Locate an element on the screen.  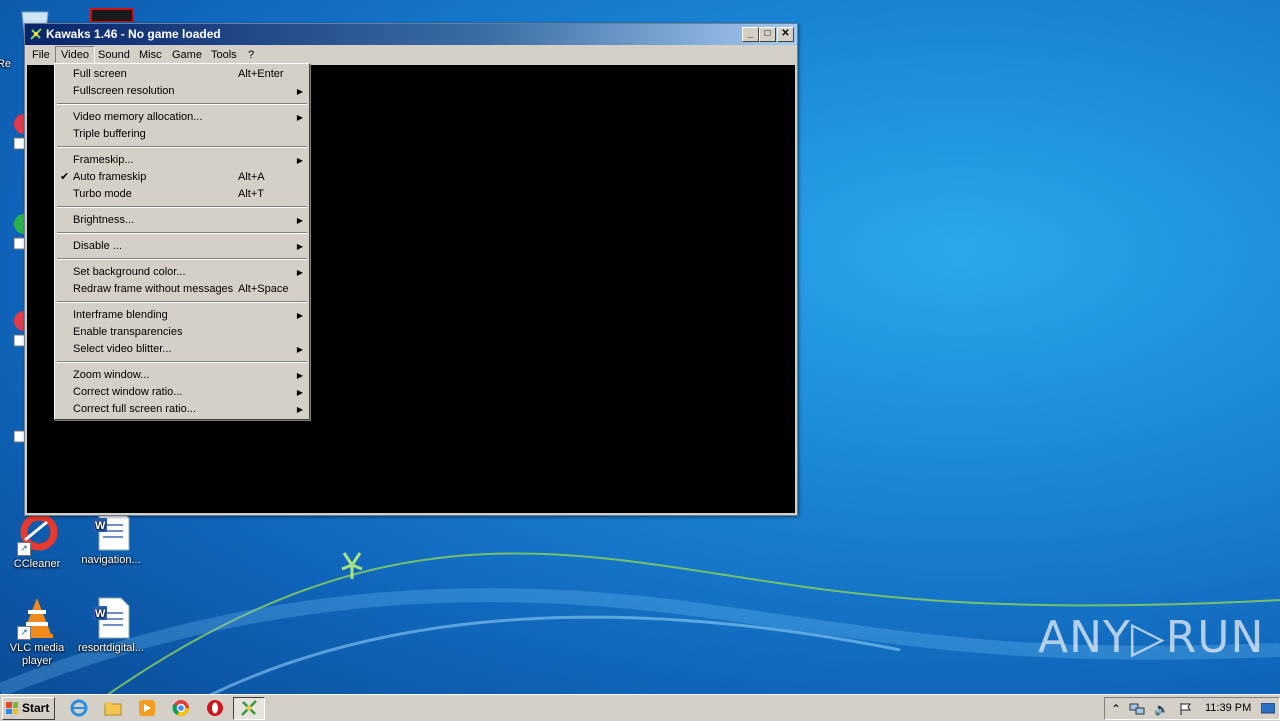
menu-tools: Tools is located at coordinates (224, 55).